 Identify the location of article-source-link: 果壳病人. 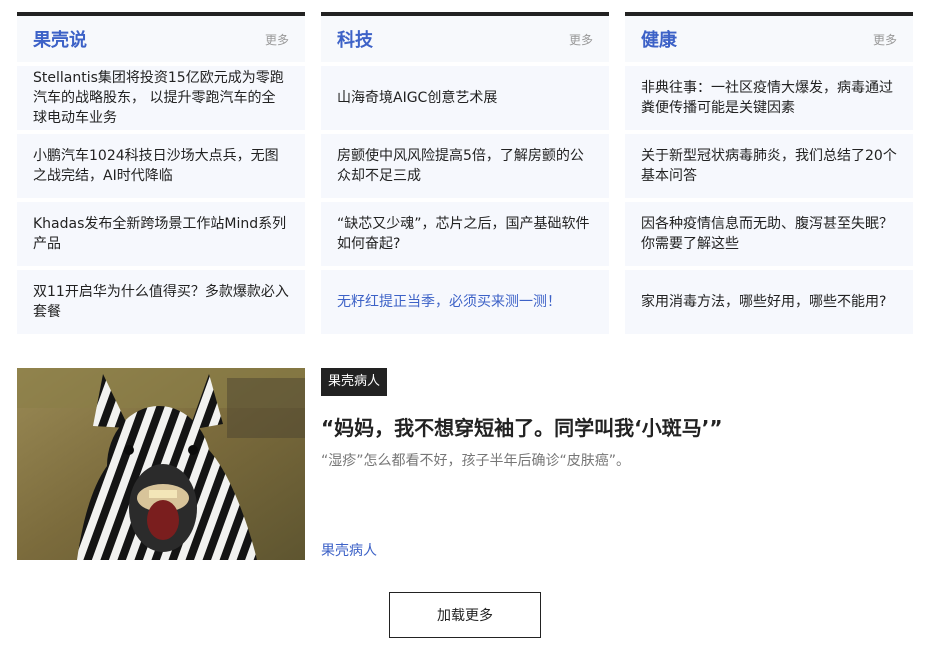
(349, 550).